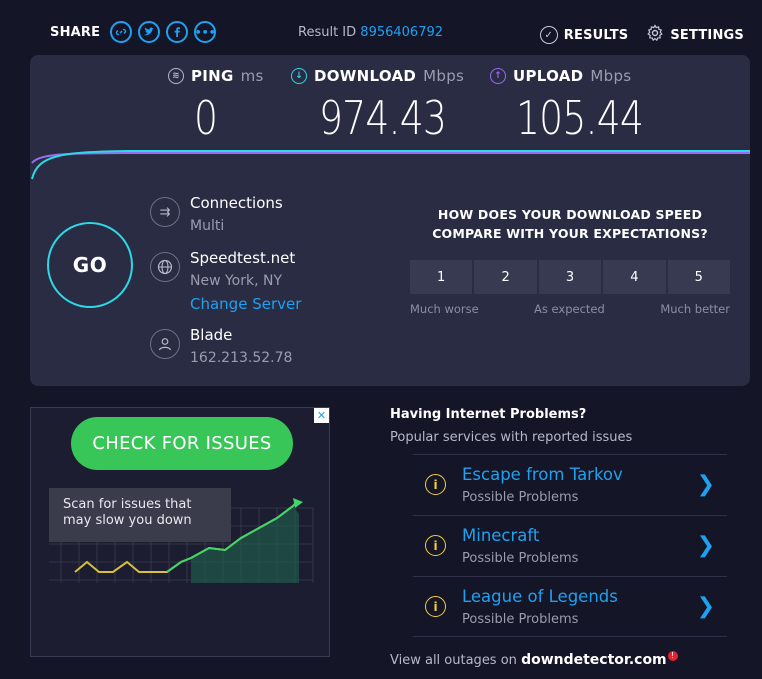 The height and width of the screenshot is (679, 762). I want to click on upload-header: ↑ UPLOAD Mbps, so click(580, 76).